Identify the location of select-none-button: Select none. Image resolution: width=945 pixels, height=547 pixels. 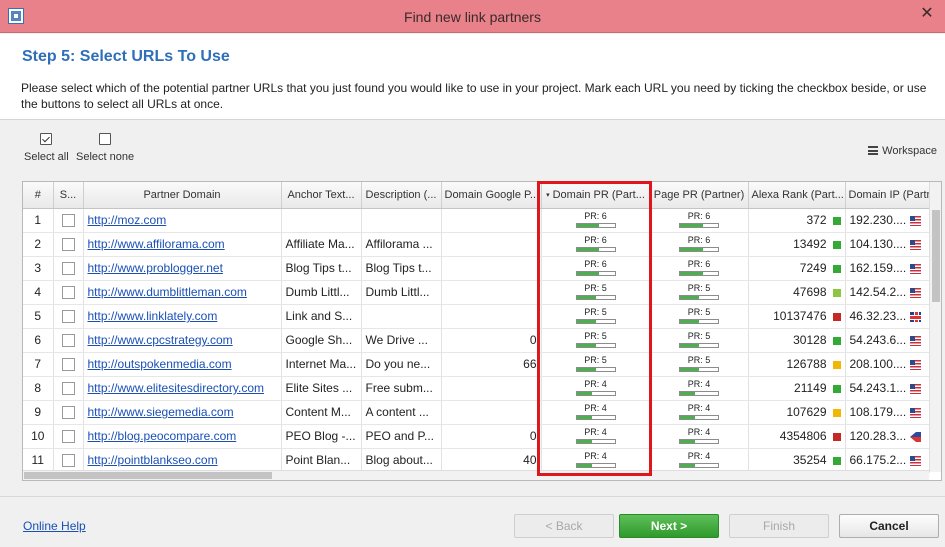
(105, 148).